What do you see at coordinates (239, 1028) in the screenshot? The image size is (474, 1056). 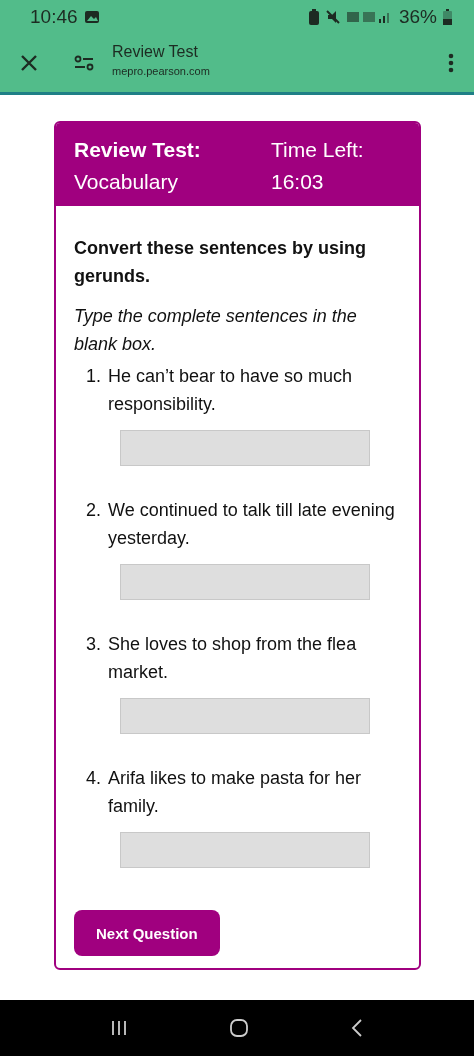 I see `home-icon` at bounding box center [239, 1028].